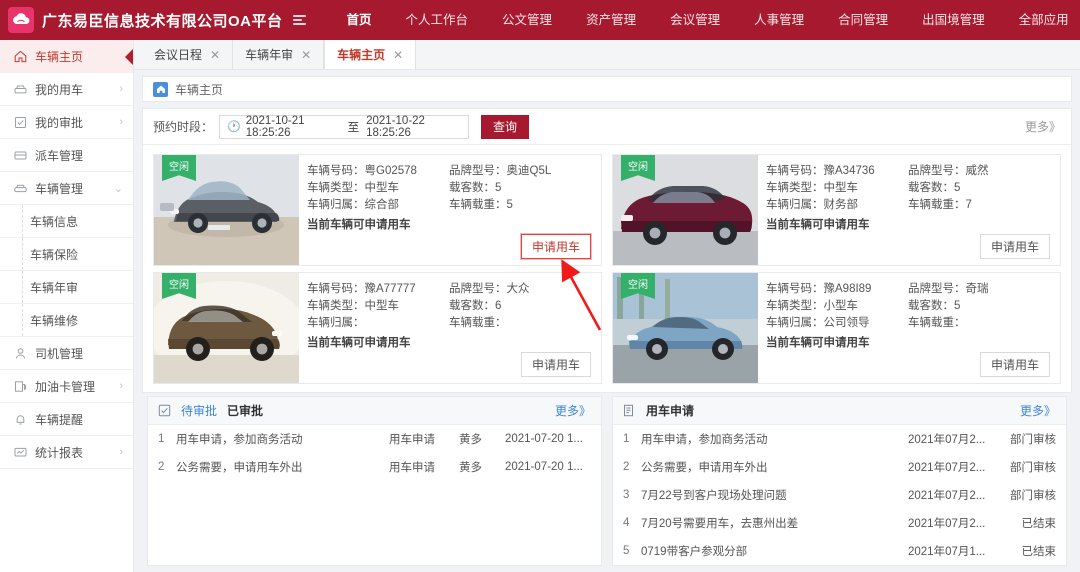 The width and height of the screenshot is (1080, 572). I want to click on approval-more-link: 更多》, so click(573, 410).